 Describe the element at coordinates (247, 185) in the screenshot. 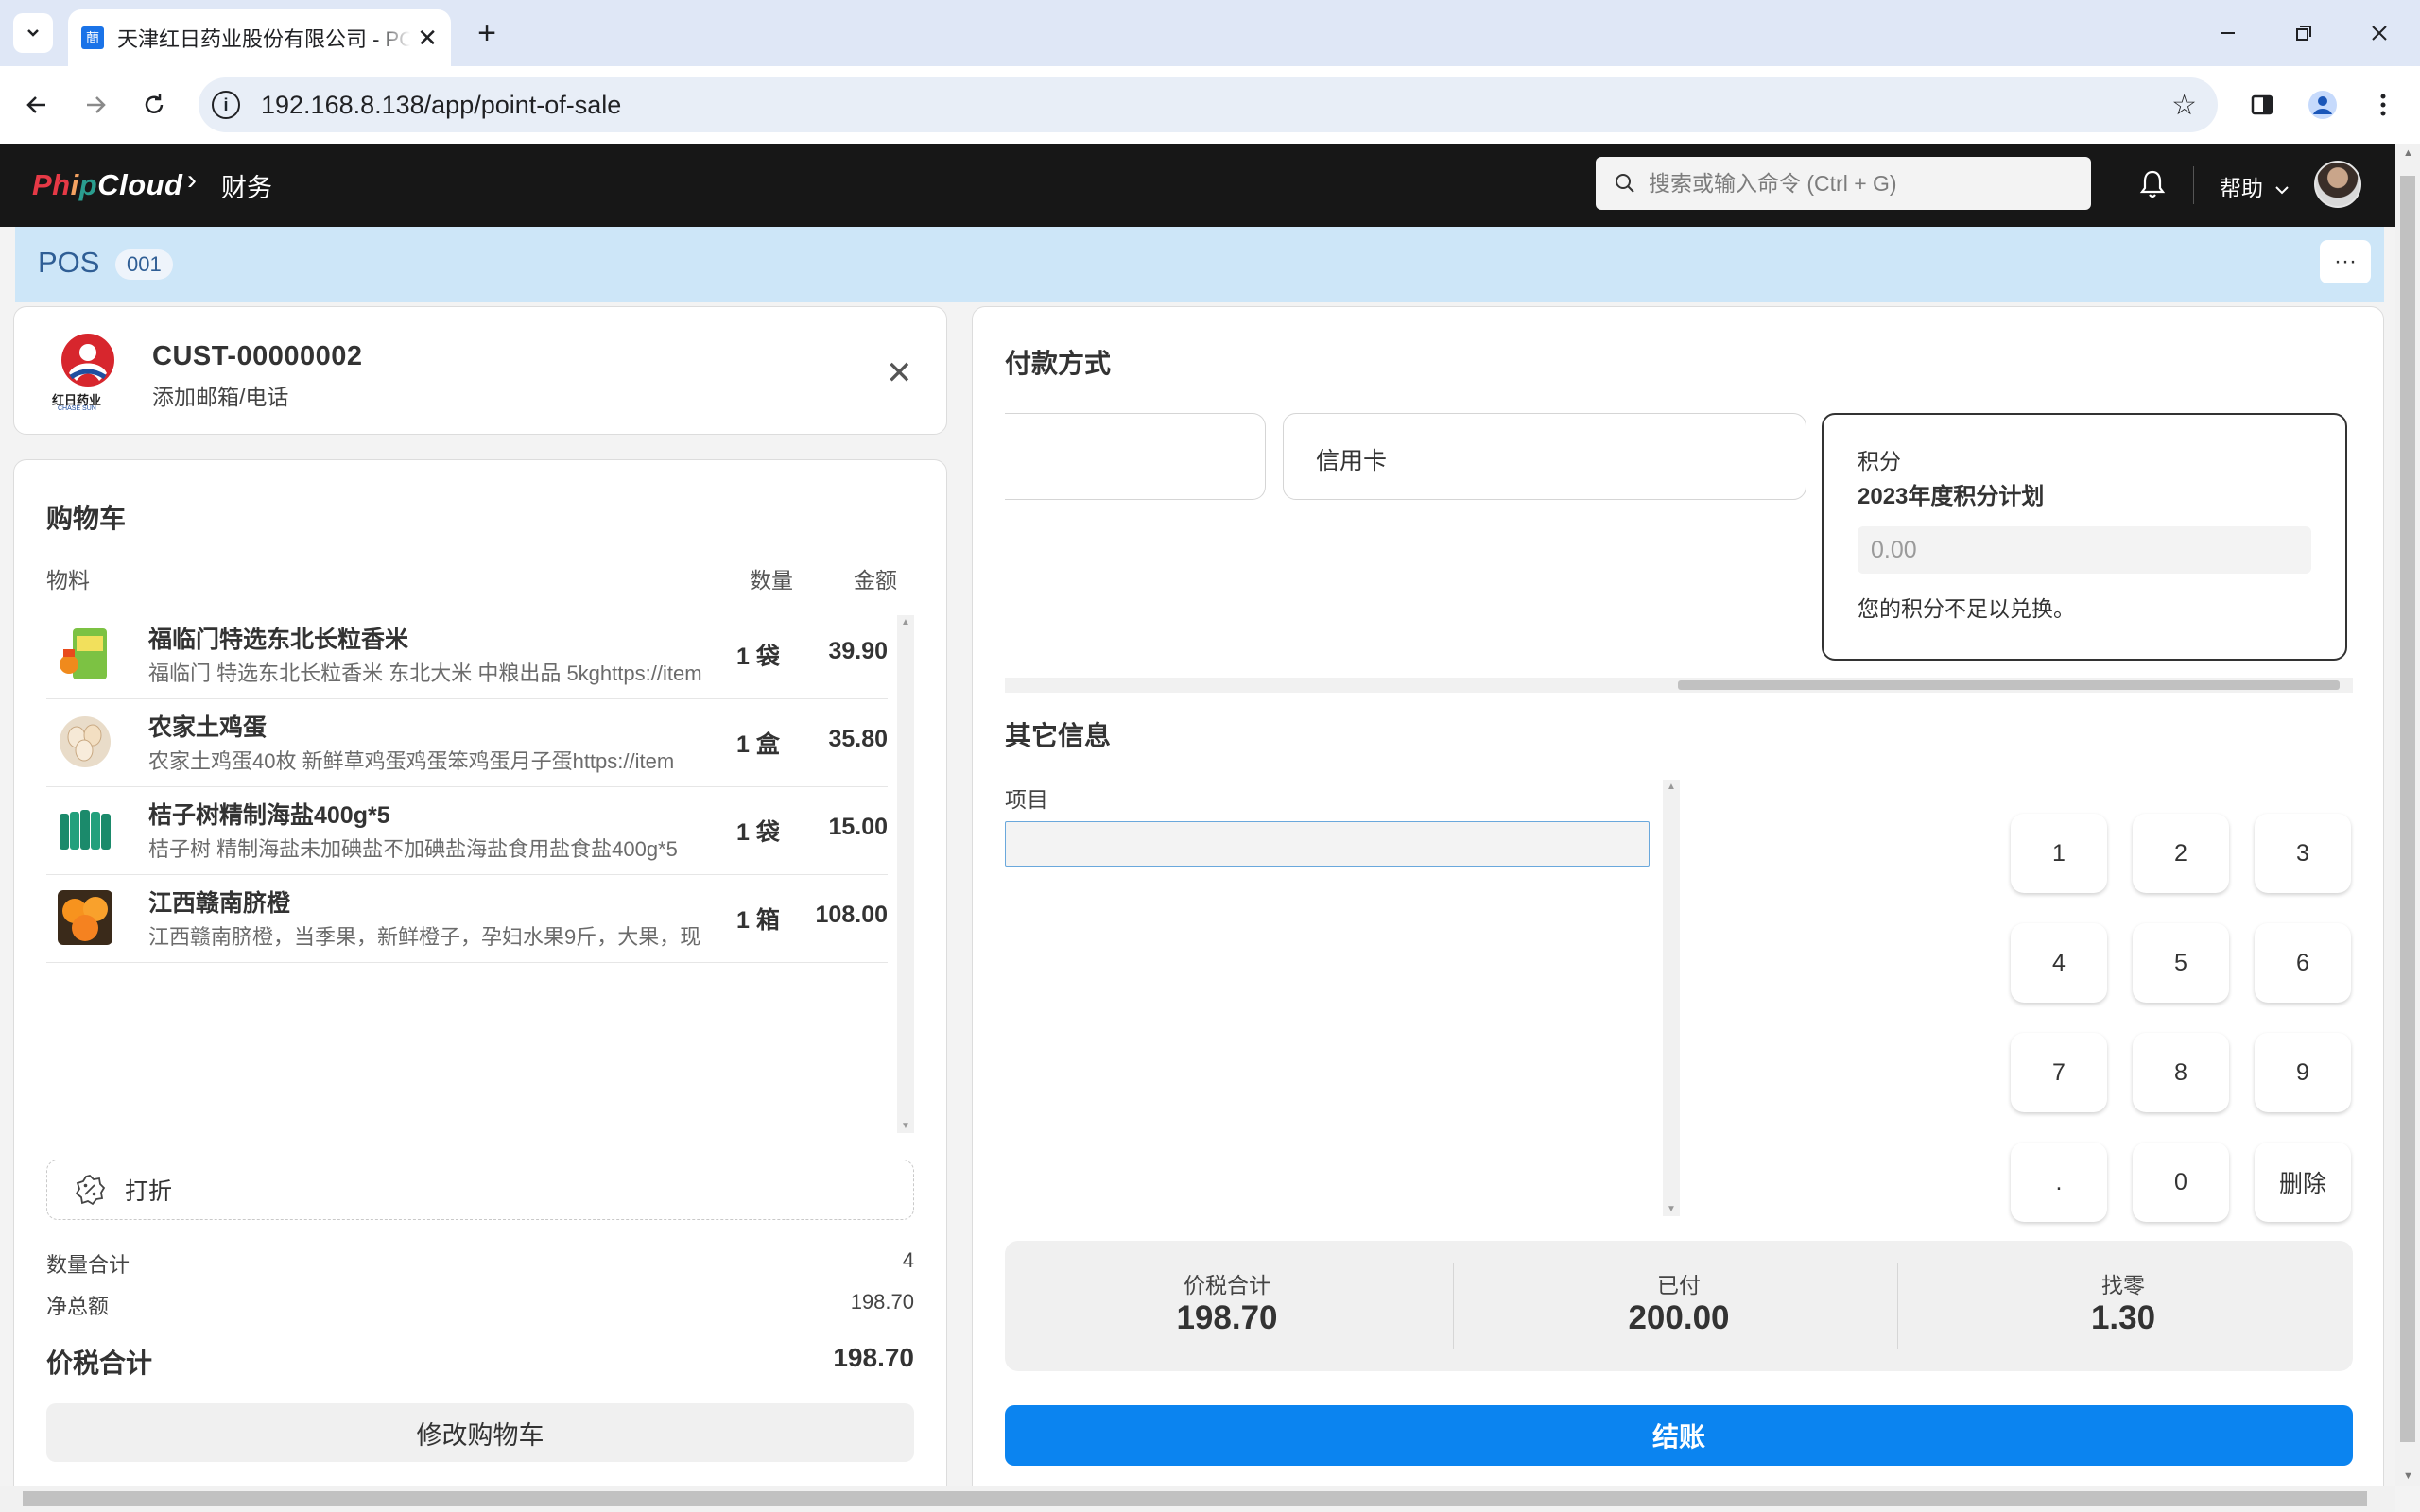

I see `breadcrumb: 财务` at that location.